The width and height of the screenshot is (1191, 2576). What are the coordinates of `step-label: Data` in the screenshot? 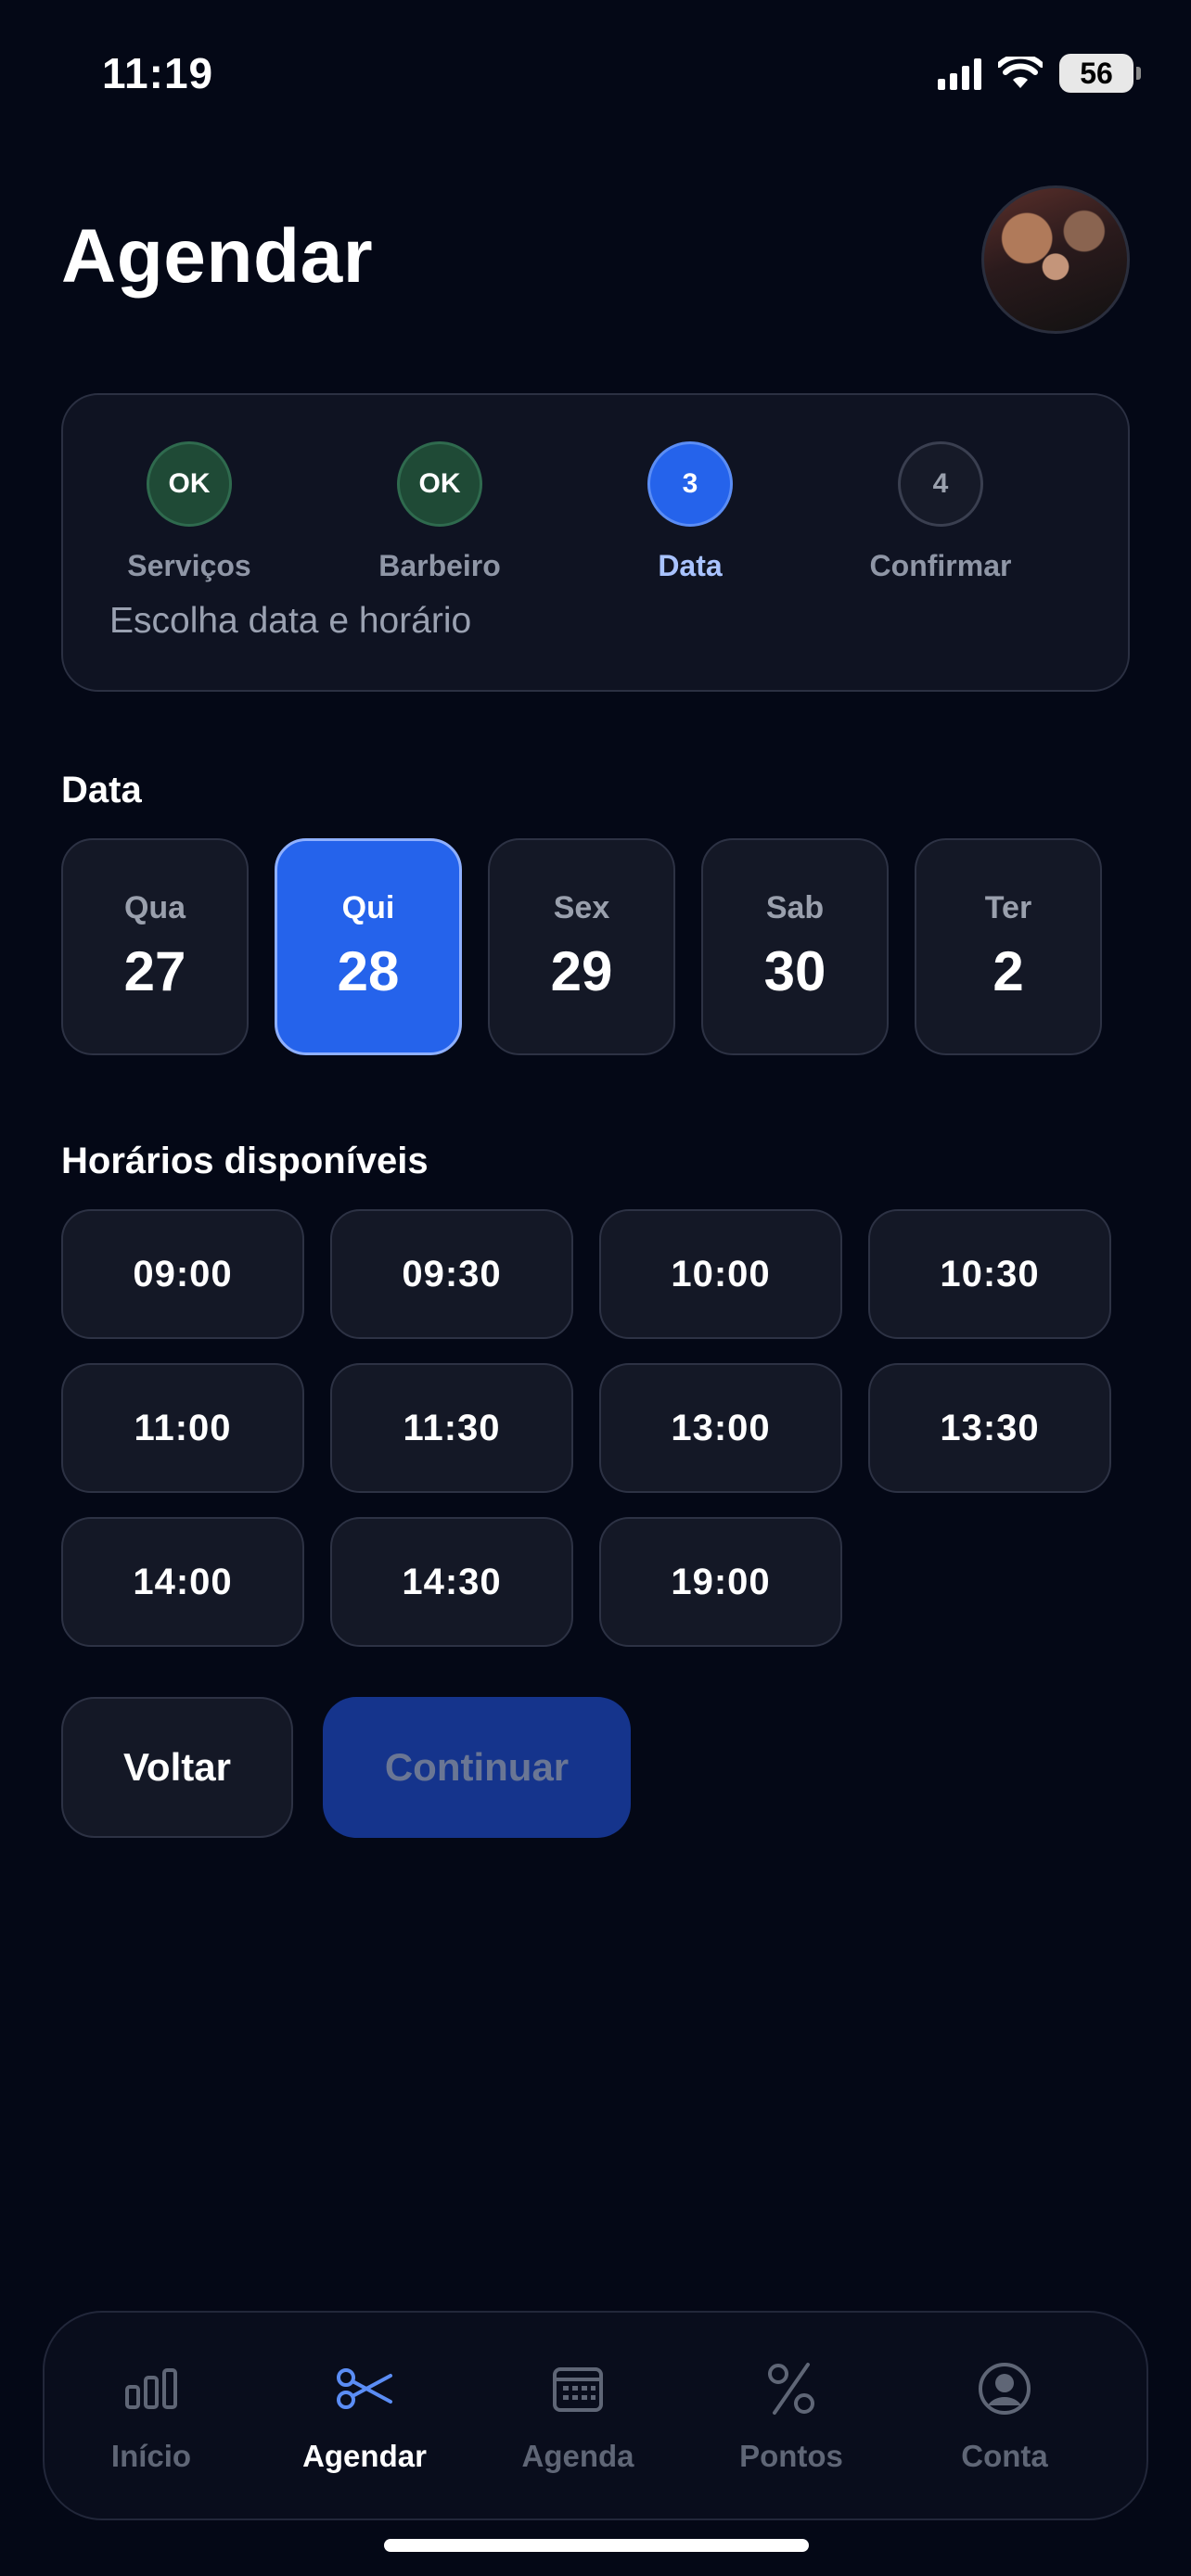 It's located at (690, 565).